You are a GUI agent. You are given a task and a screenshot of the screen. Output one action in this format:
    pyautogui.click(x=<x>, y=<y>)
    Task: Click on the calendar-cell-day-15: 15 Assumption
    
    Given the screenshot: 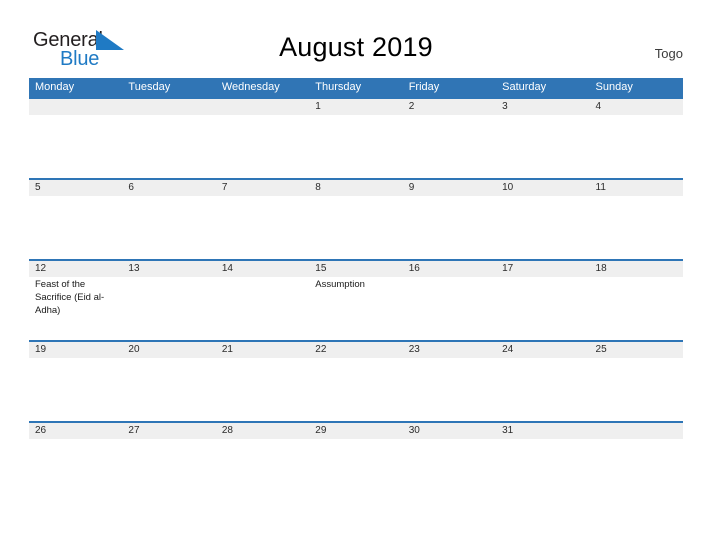 What is the action you would take?
    pyautogui.click(x=355, y=300)
    